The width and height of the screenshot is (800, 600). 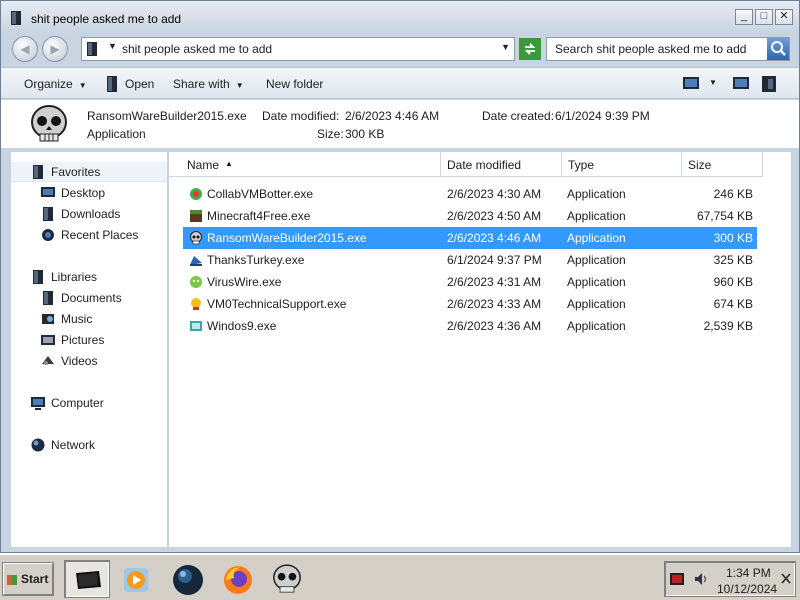 I want to click on explorer-icon, so click(x=88, y=580).